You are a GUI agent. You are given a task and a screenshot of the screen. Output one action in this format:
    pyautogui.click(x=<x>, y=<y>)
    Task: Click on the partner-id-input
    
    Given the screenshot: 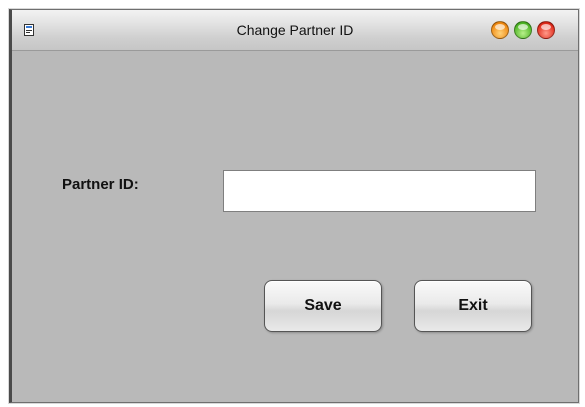 What is the action you would take?
    pyautogui.click(x=379, y=191)
    